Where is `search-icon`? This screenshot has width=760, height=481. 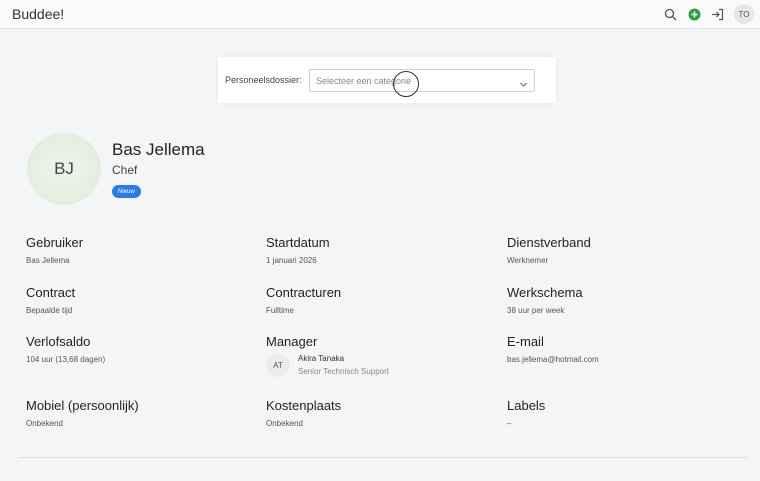
search-icon is located at coordinates (670, 14).